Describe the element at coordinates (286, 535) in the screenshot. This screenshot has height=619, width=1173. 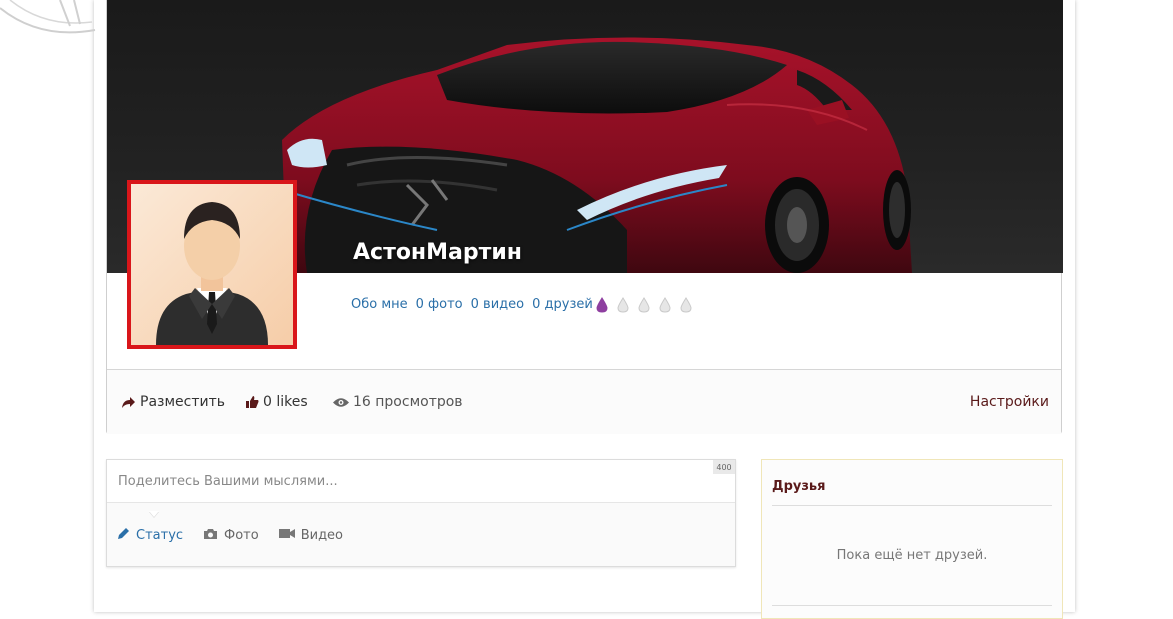
I see `video-camera-icon` at that location.